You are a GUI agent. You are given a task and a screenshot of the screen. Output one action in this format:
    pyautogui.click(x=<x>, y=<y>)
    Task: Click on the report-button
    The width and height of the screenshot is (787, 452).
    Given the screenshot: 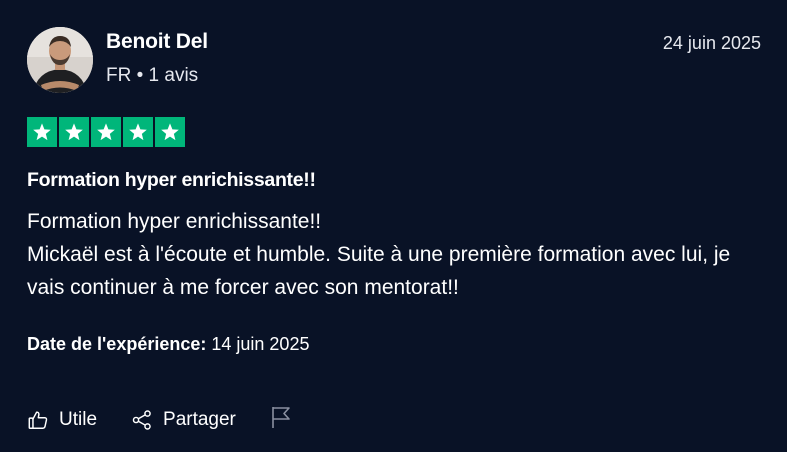 What is the action you would take?
    pyautogui.click(x=281, y=420)
    